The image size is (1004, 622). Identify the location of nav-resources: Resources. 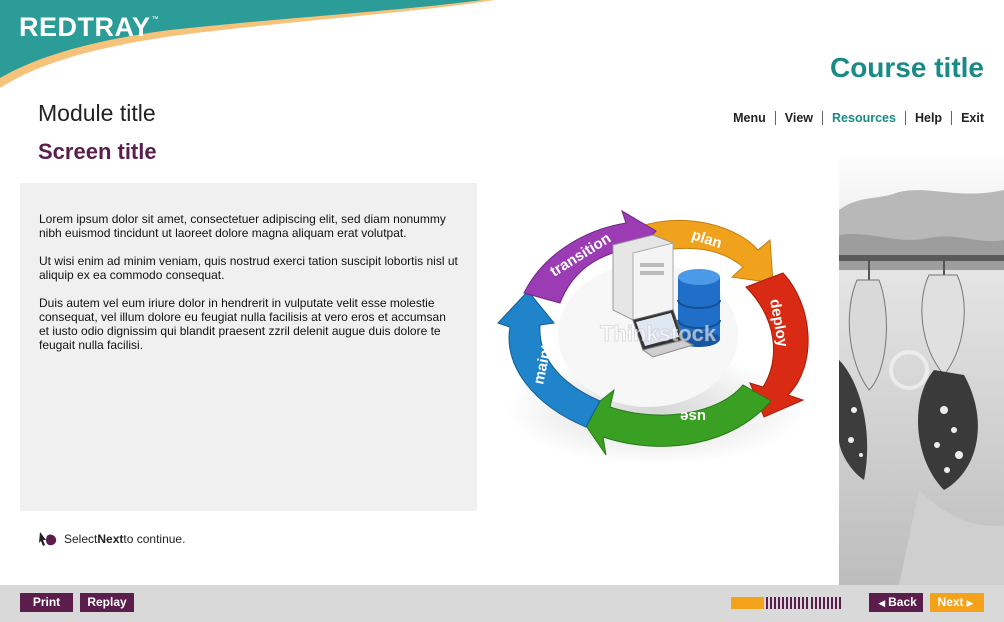
(864, 118).